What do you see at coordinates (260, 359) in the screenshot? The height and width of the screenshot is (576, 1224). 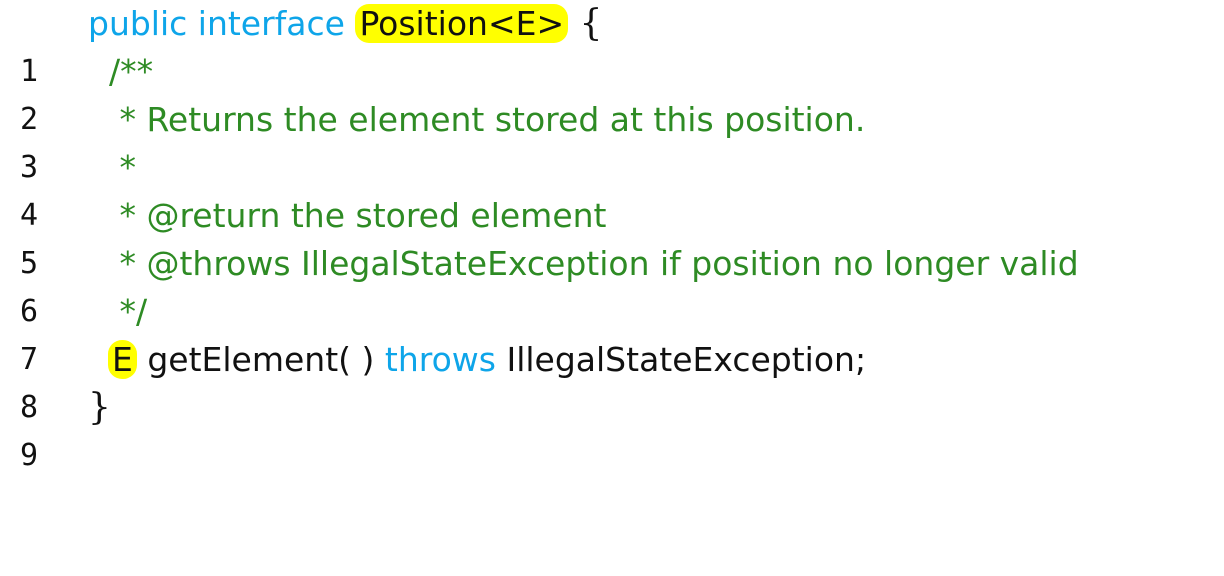 I see `method-signature: getElement( )` at bounding box center [260, 359].